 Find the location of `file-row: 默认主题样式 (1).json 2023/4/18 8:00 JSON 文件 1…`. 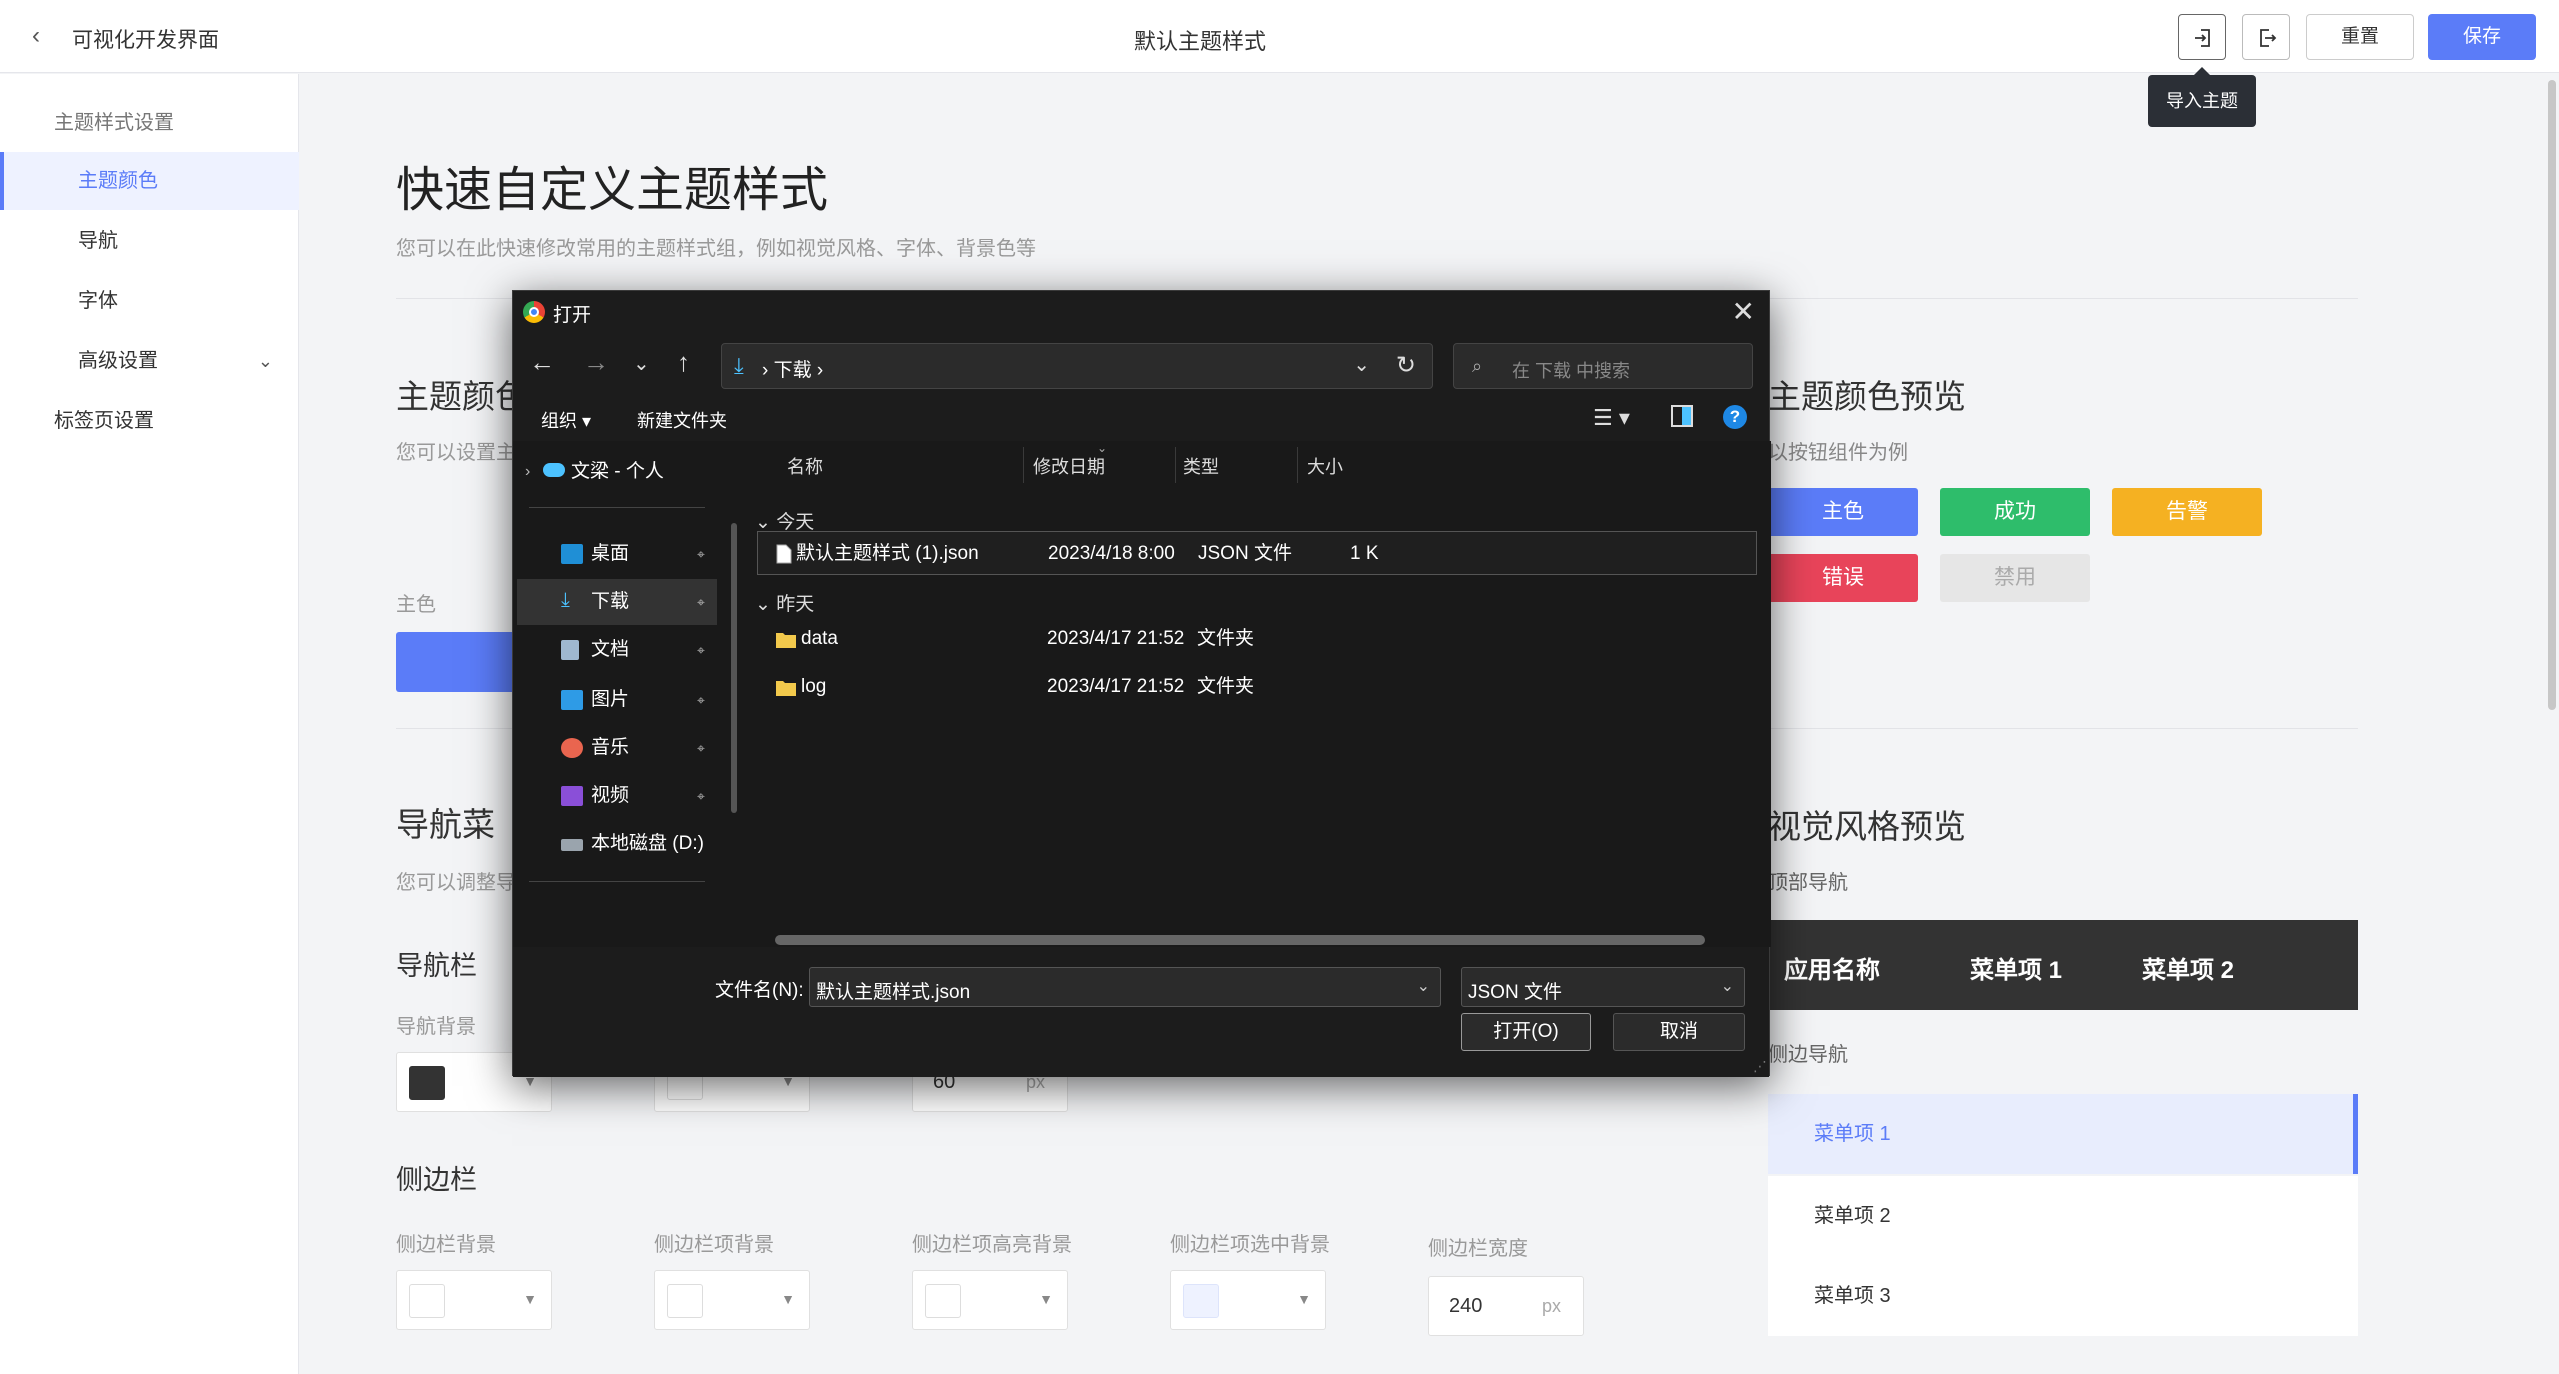

file-row: 默认主题样式 (1).json 2023/4/18 8:00 JSON 文件 1… is located at coordinates (1257, 553).